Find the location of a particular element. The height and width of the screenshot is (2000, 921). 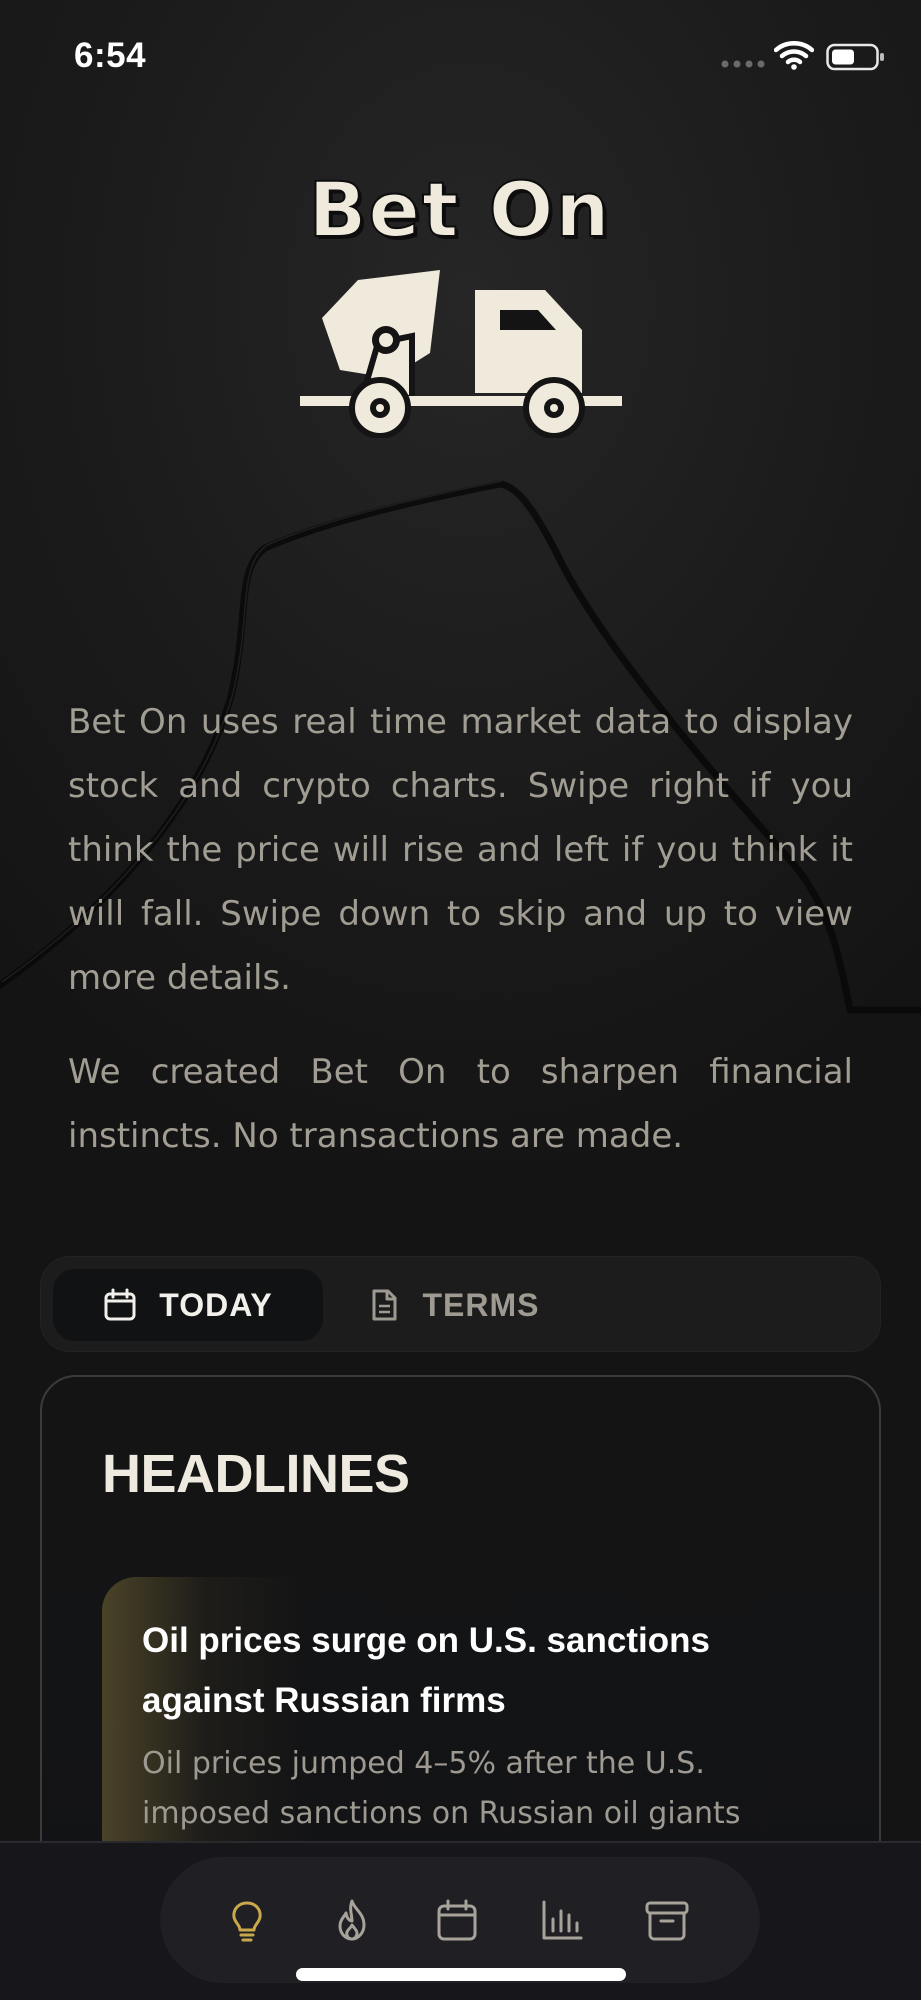

wifi-icon is located at coordinates (794, 55).